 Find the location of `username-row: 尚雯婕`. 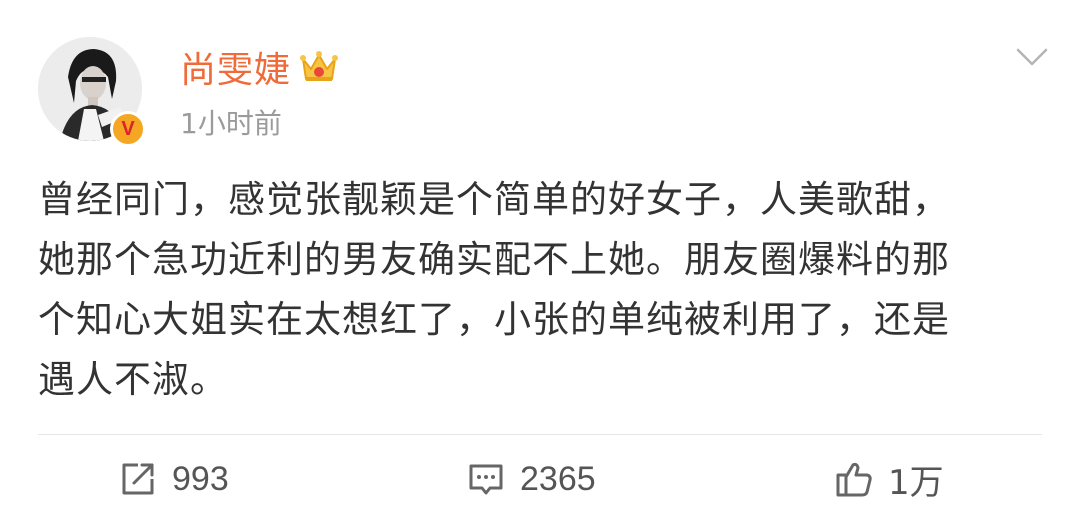

username-row: 尚雯婕 is located at coordinates (259, 67).